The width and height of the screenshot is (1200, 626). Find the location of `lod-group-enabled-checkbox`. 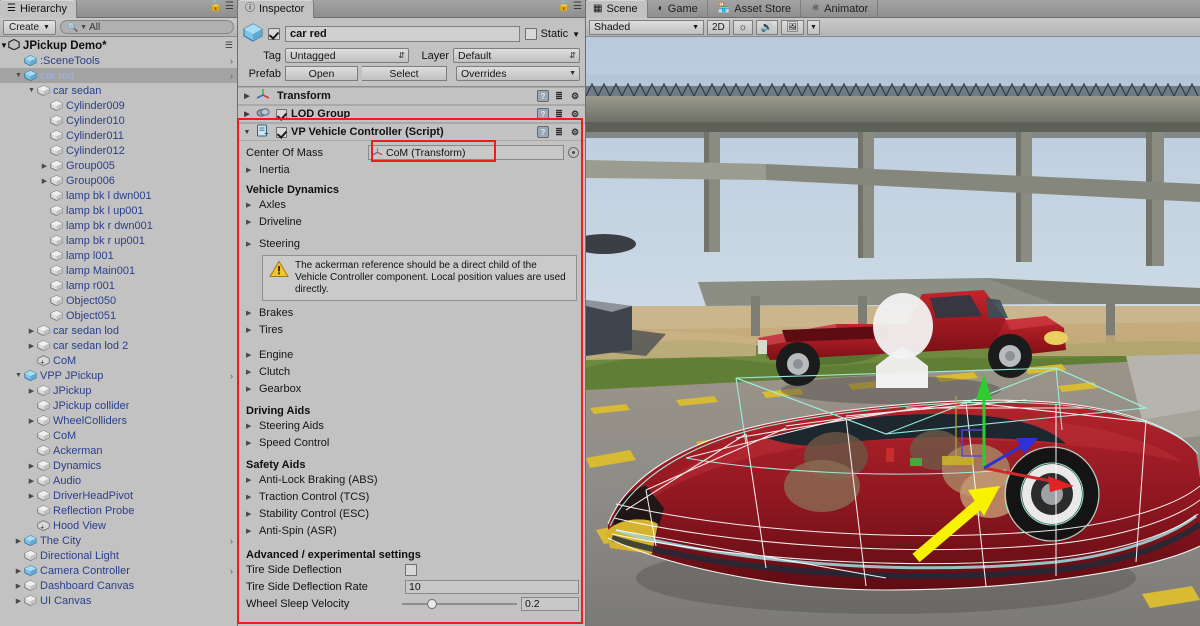

lod-group-enabled-checkbox is located at coordinates (281, 114).